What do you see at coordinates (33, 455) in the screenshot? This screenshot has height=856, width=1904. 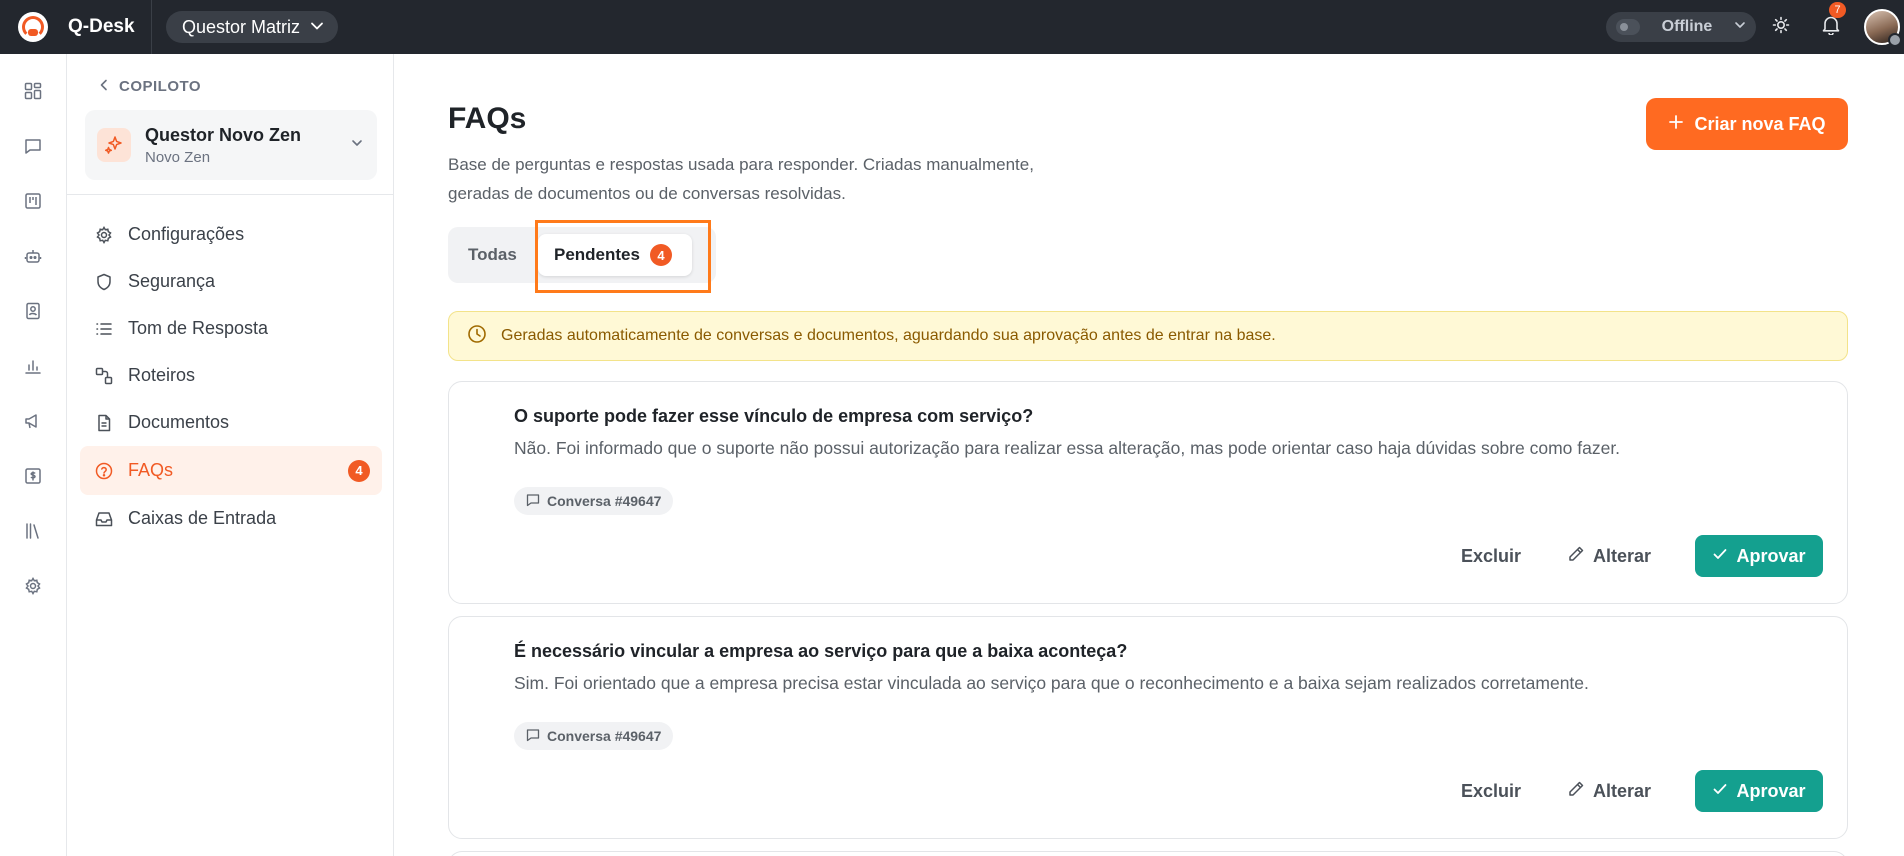 I see `icon-rail` at bounding box center [33, 455].